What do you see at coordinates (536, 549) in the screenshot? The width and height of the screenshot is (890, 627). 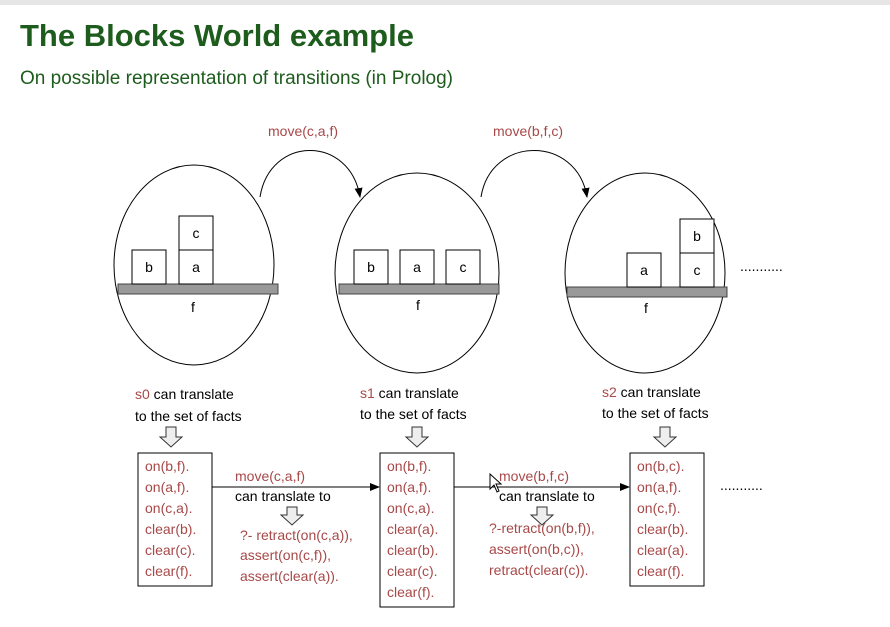 I see `transition-2-code-2: assert(on(b,c)),` at bounding box center [536, 549].